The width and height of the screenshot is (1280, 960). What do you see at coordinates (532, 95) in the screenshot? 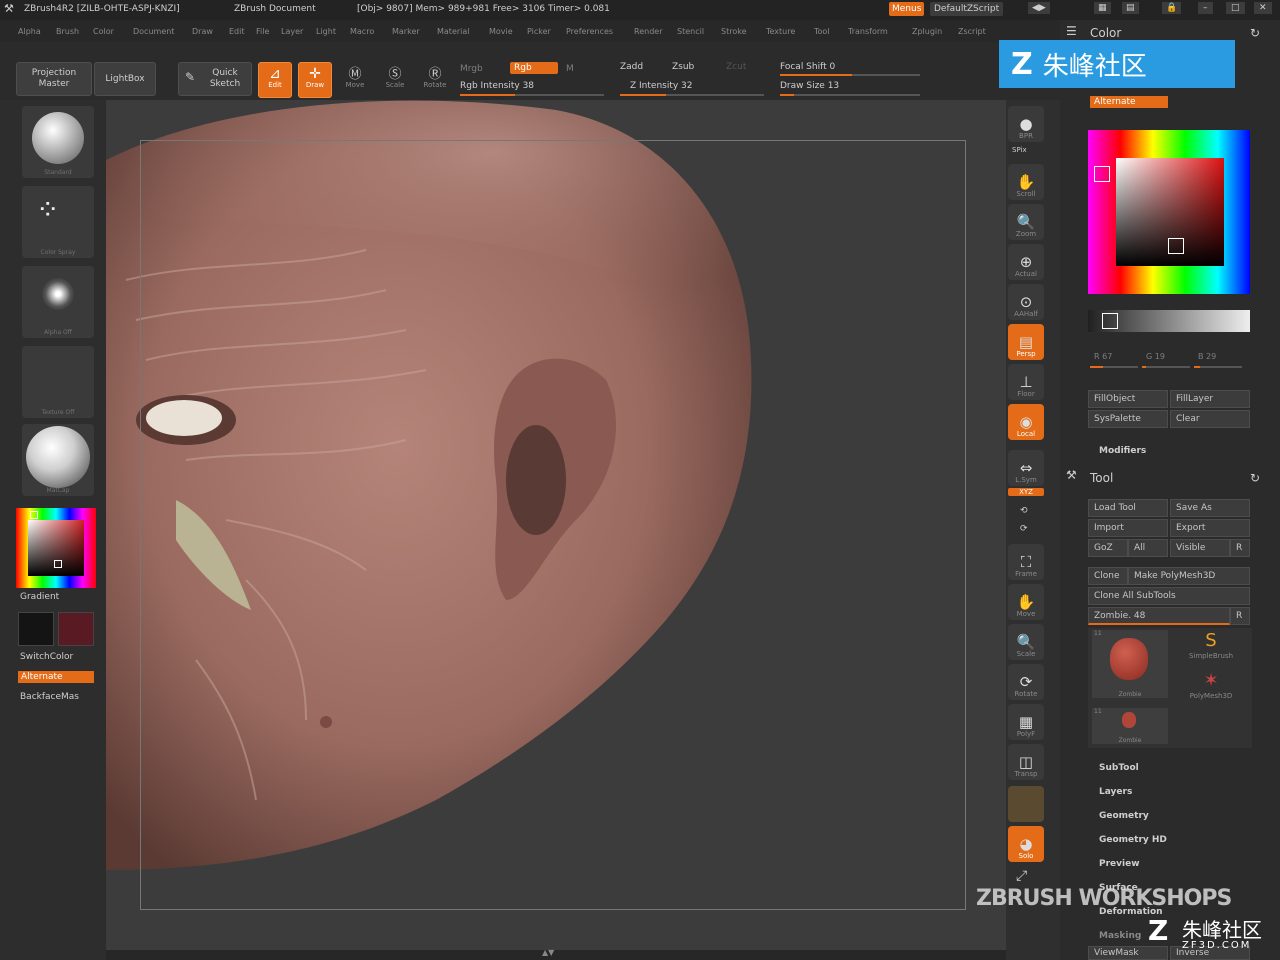
I see `rgb-intensity-slider` at bounding box center [532, 95].